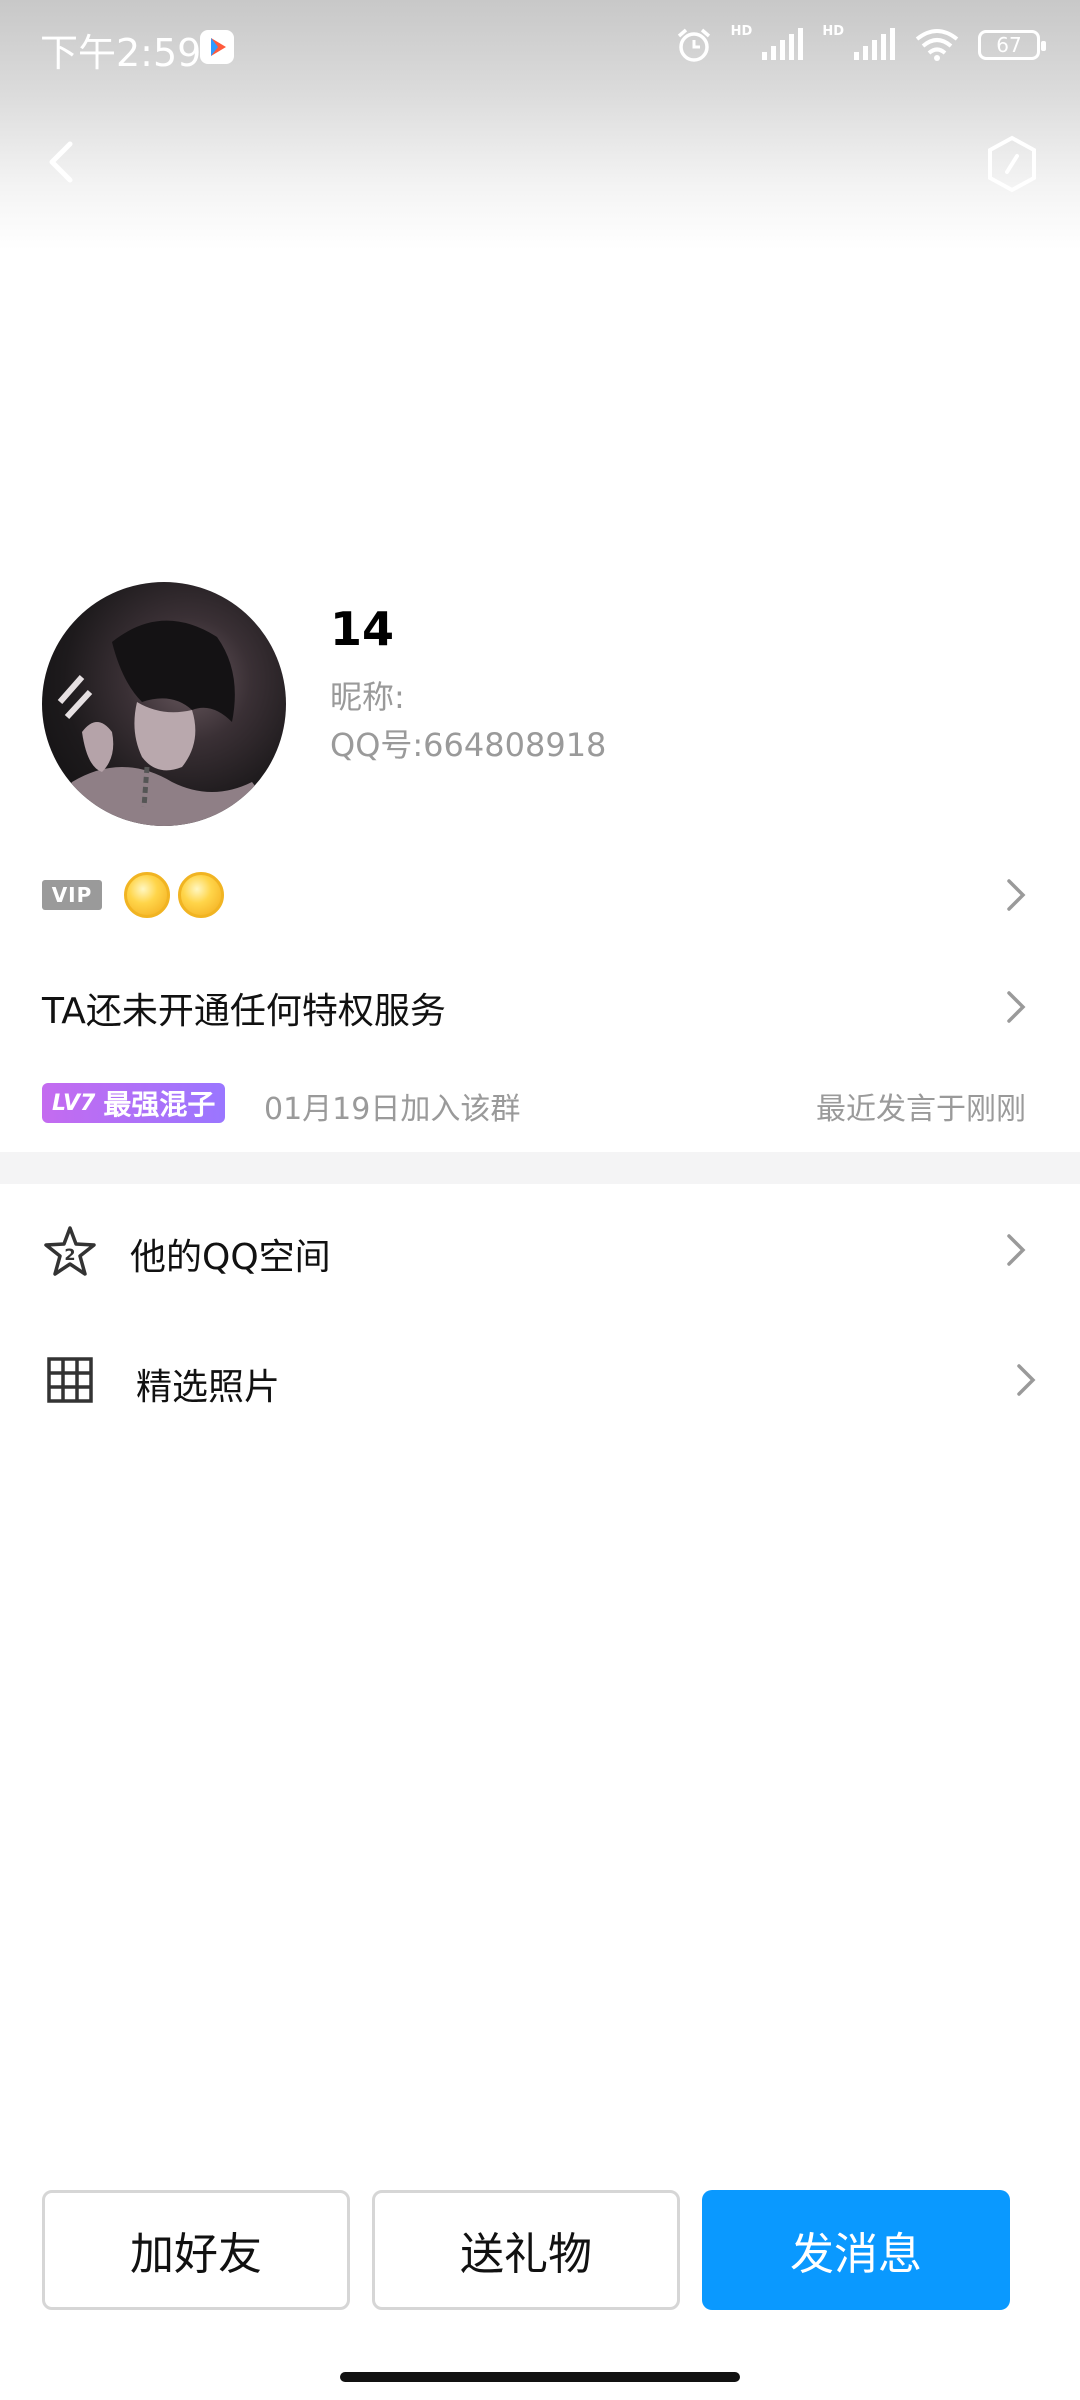  I want to click on qq-number-row: QQ号:664808918, so click(468, 743).